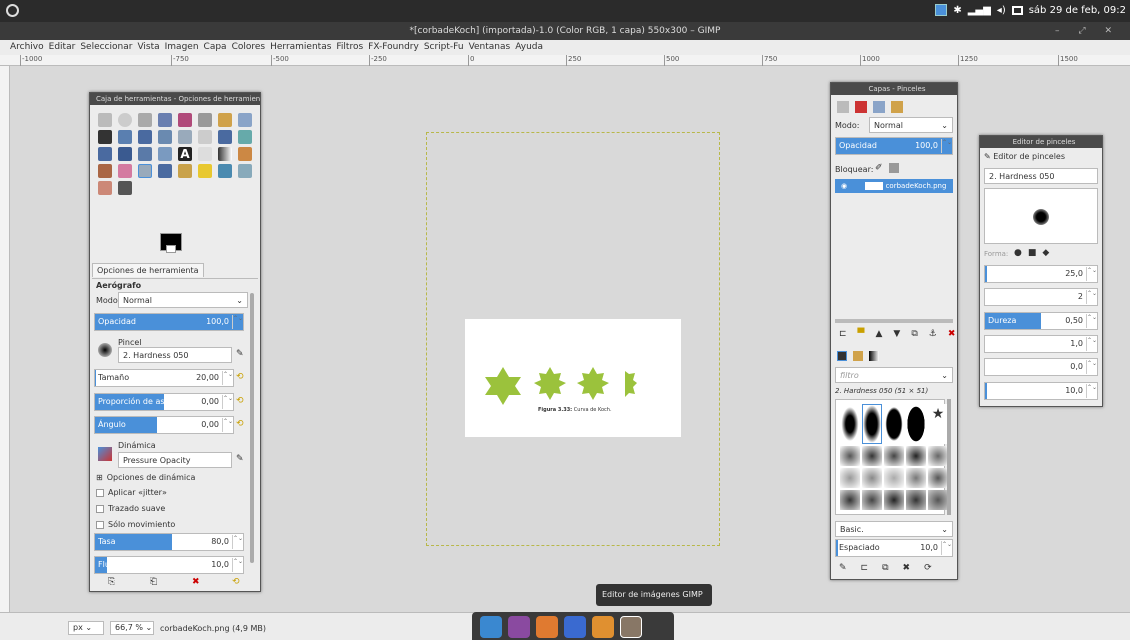 Image resolution: width=1130 pixels, height=640 pixels. Describe the element at coordinates (858, 356) in the screenshot. I see `tab-patterns-icon` at that location.